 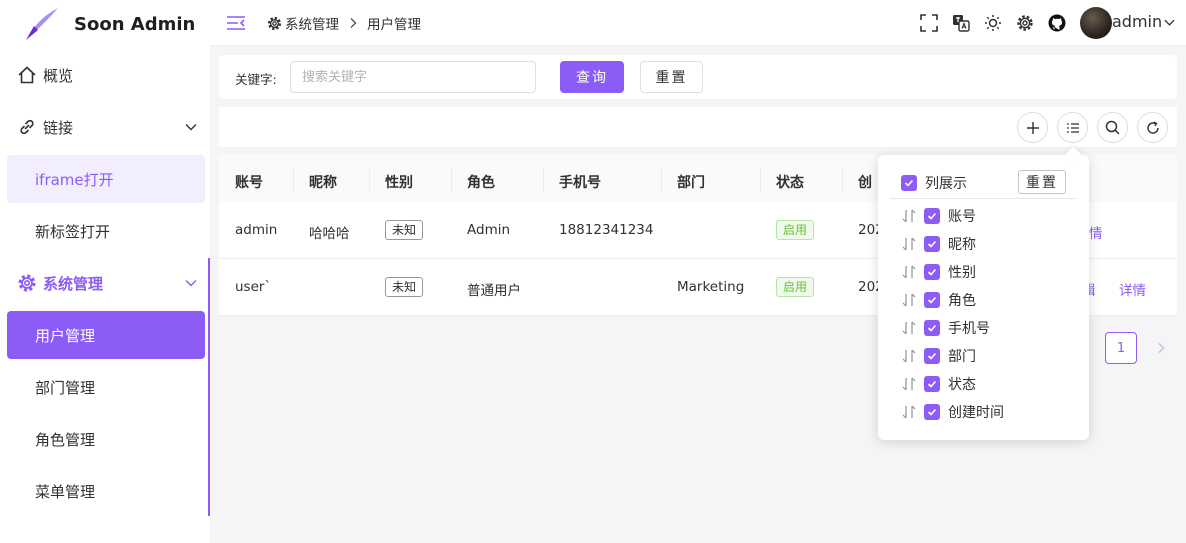 I want to click on chevron-right-icon, so click(x=1161, y=348).